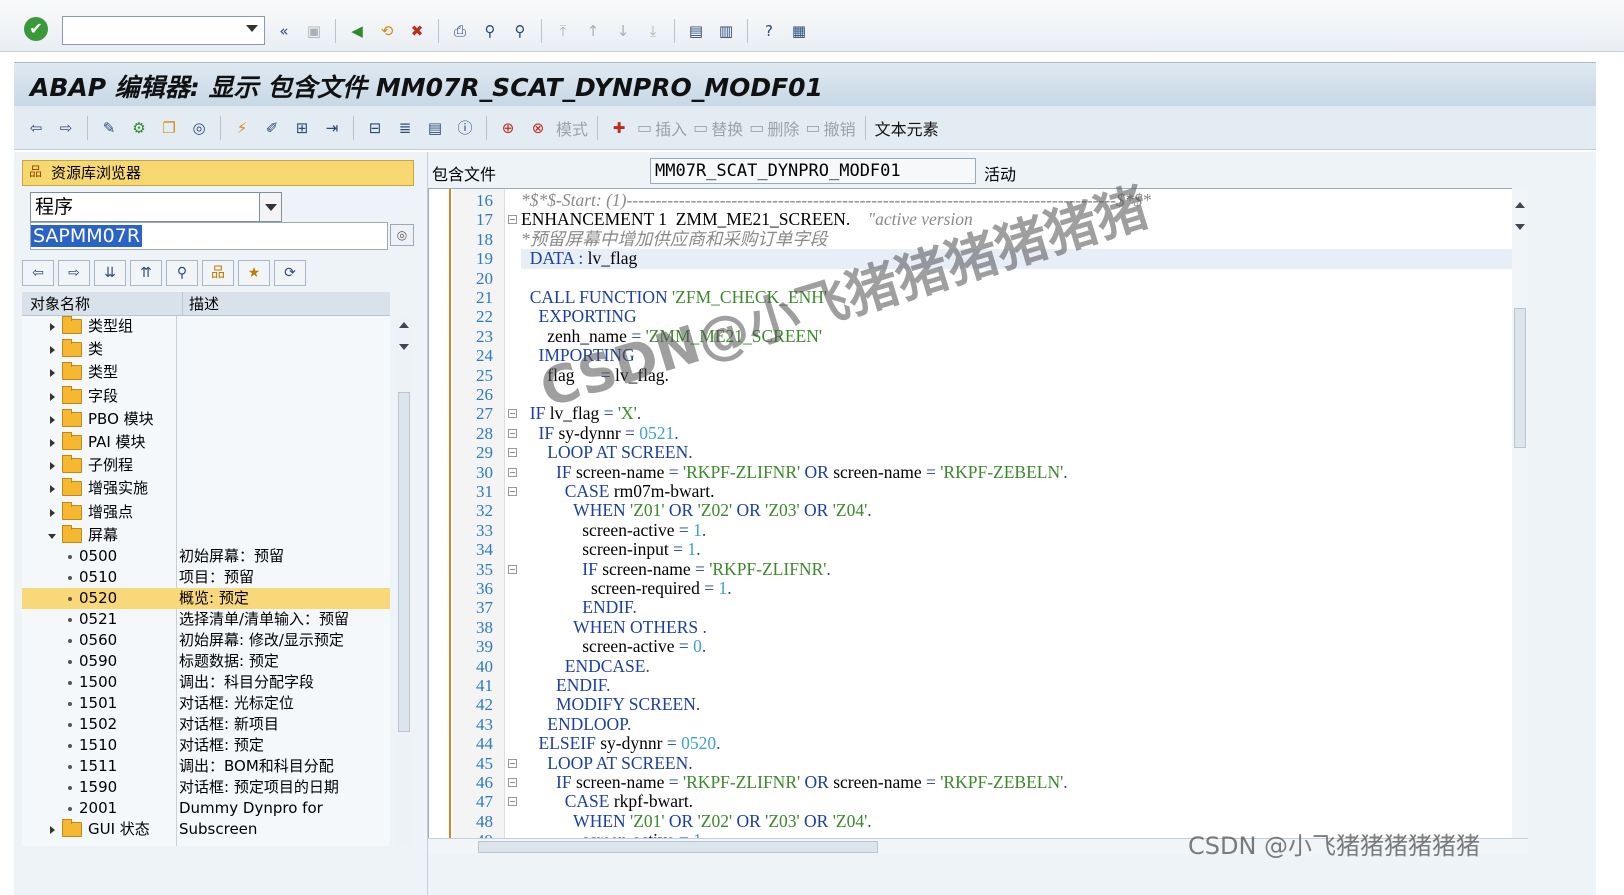  Describe the element at coordinates (1520, 205) in the screenshot. I see `scroll-up-icon` at that location.